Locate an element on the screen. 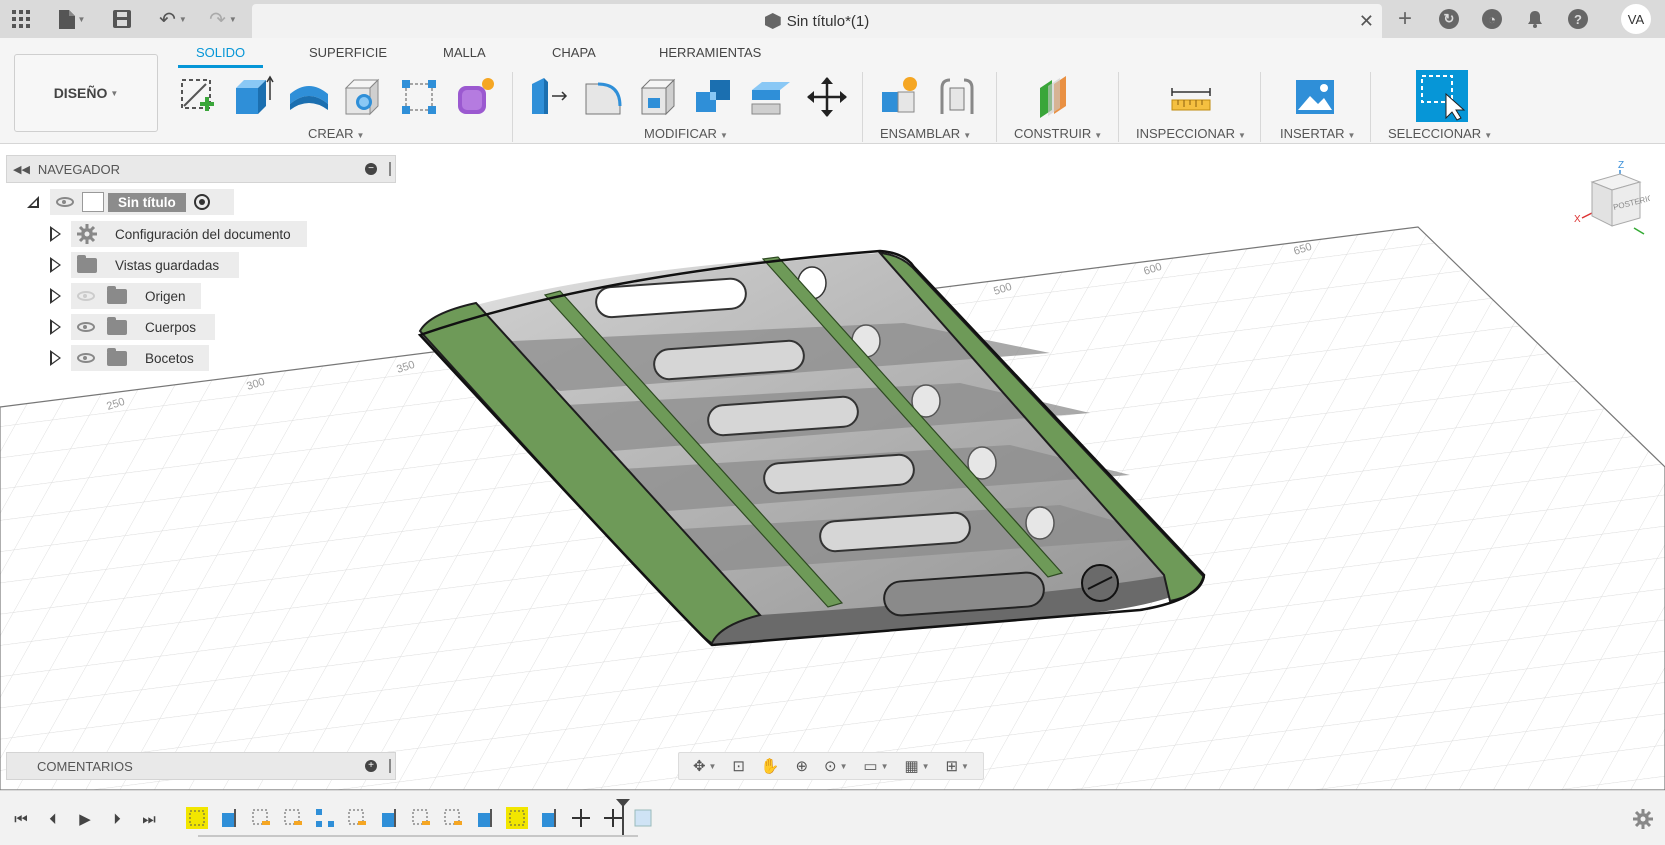  timeline-marker is located at coordinates (623, 817).